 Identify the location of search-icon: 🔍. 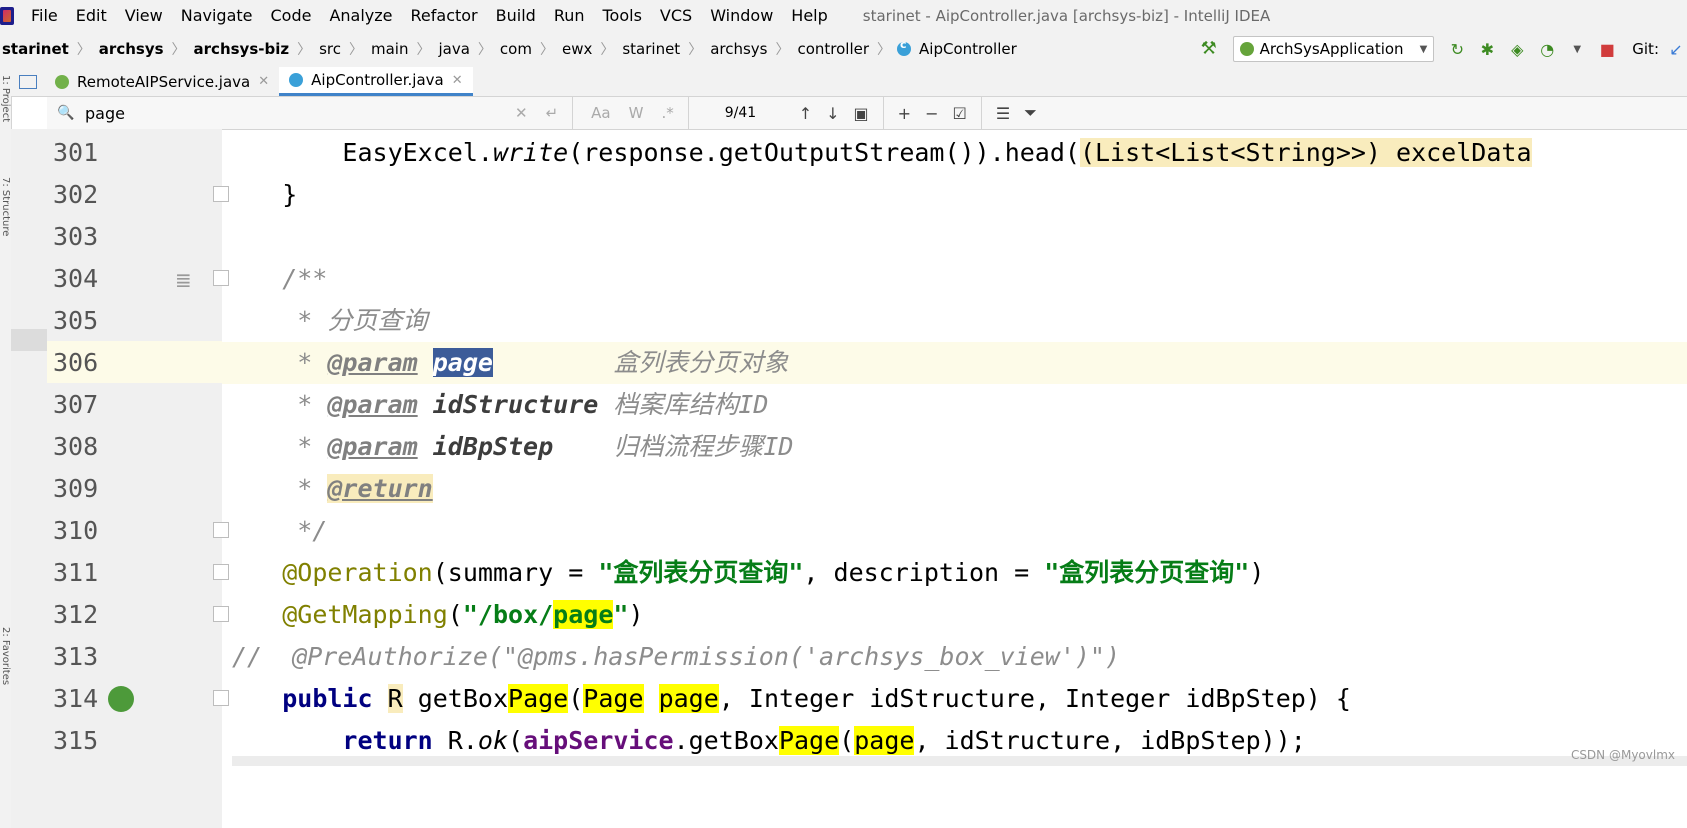
(67, 113).